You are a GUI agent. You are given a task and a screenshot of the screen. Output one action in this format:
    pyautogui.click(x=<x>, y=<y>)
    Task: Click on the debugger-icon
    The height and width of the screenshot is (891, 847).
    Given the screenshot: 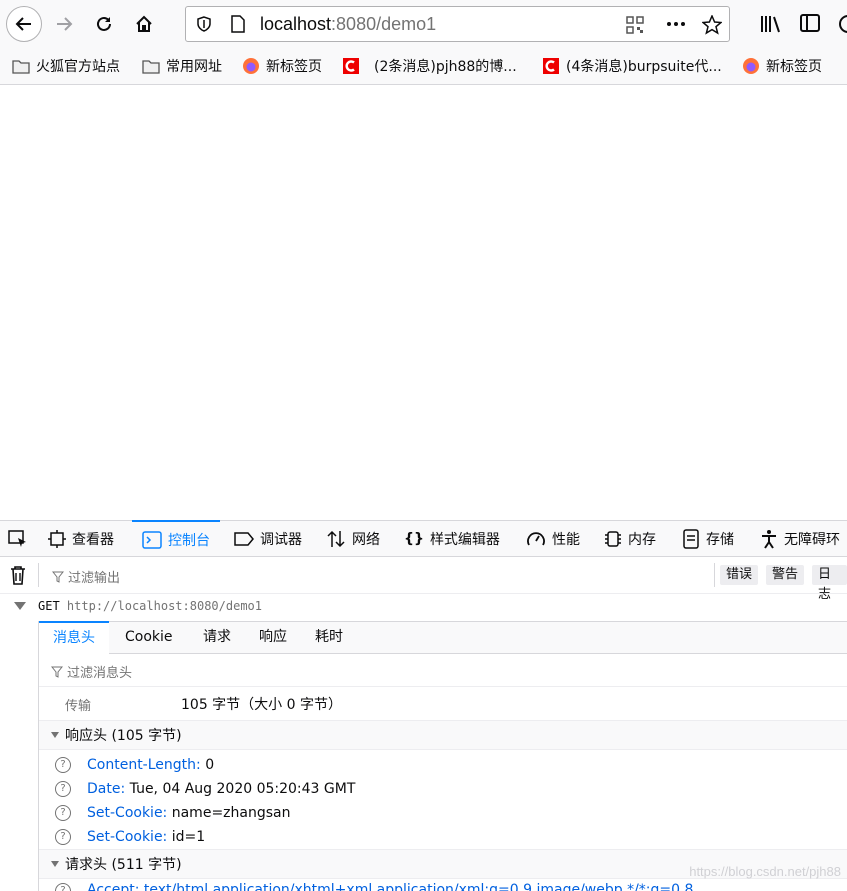 What is the action you would take?
    pyautogui.click(x=244, y=539)
    